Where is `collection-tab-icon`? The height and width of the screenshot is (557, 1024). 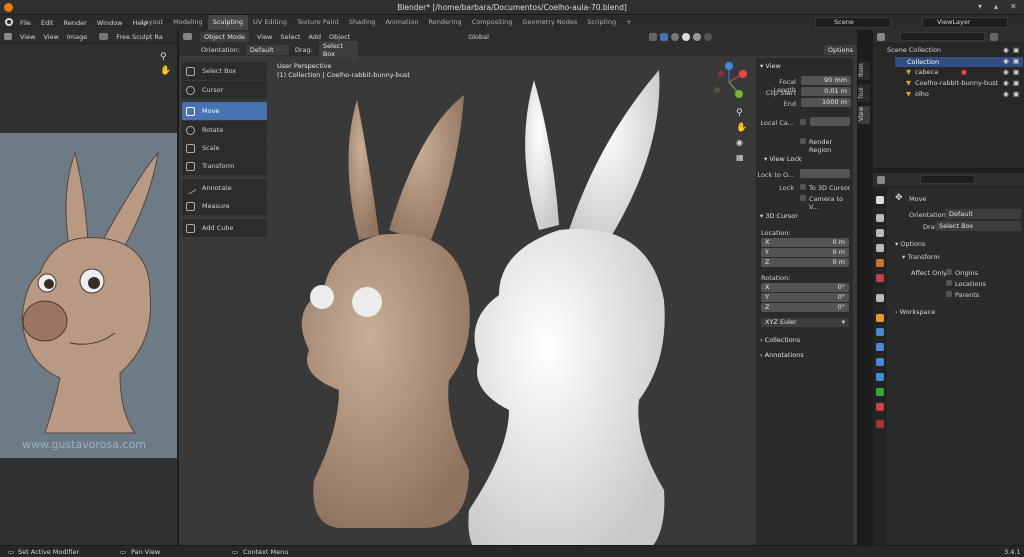 collection-tab-icon is located at coordinates (880, 298).